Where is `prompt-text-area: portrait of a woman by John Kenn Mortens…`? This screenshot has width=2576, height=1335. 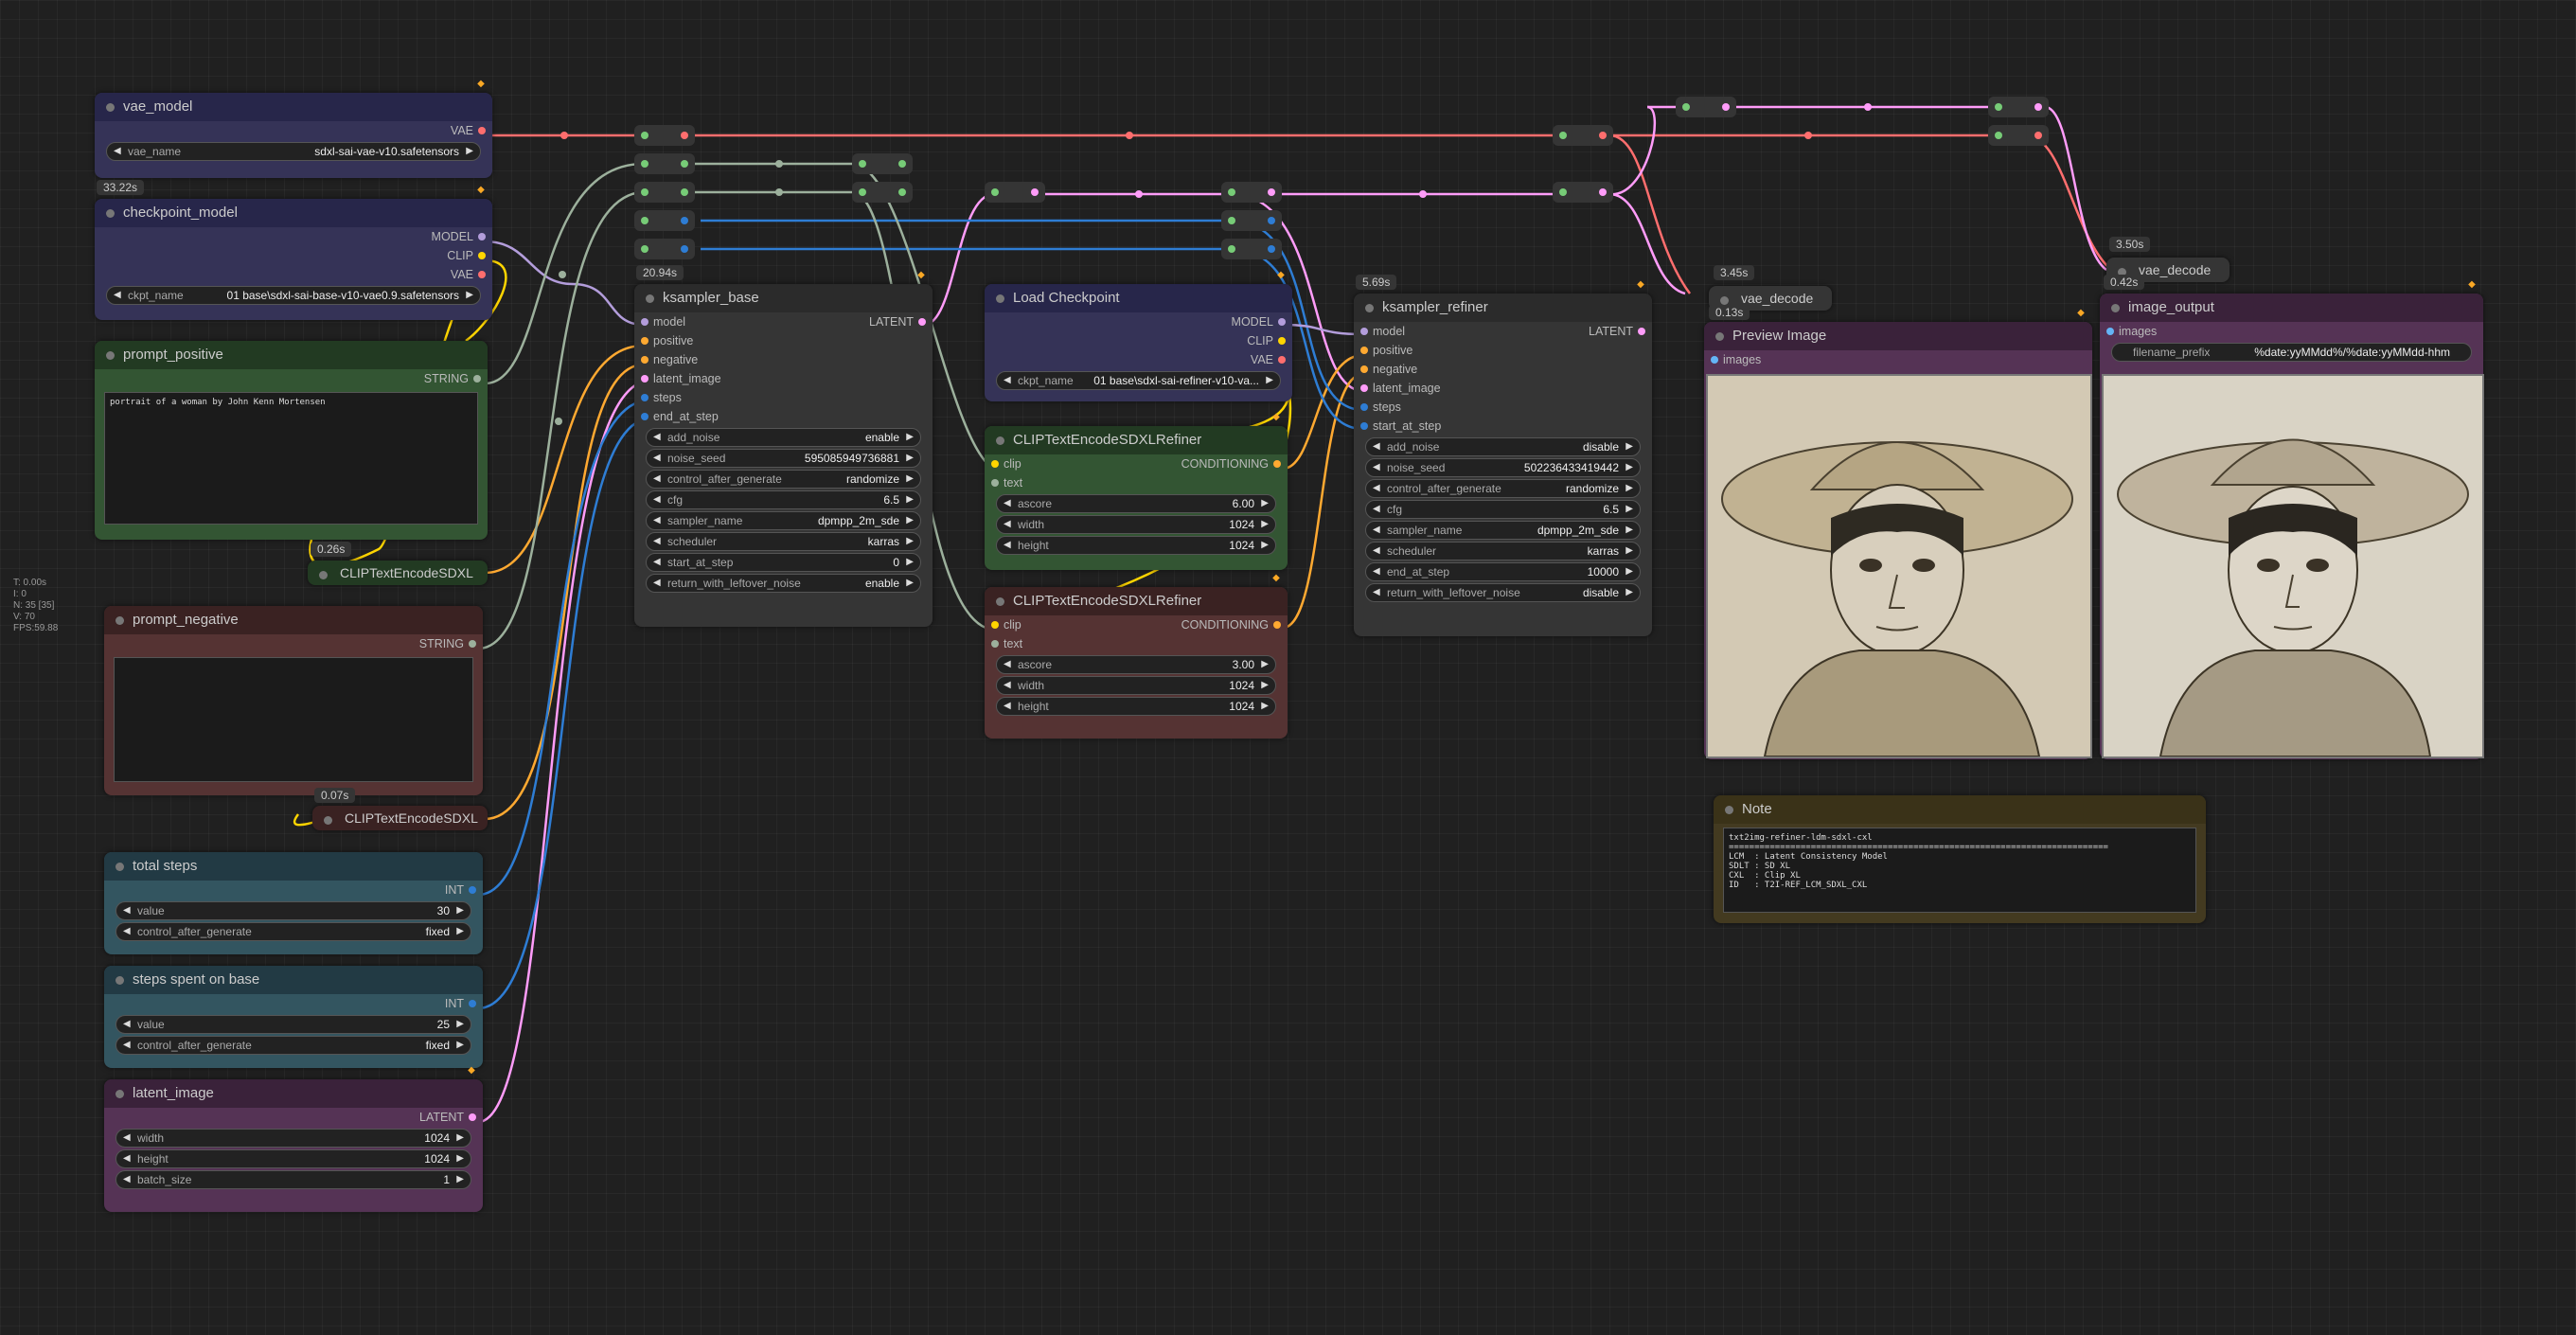 prompt-text-area: portrait of a woman by John Kenn Mortens… is located at coordinates (291, 458).